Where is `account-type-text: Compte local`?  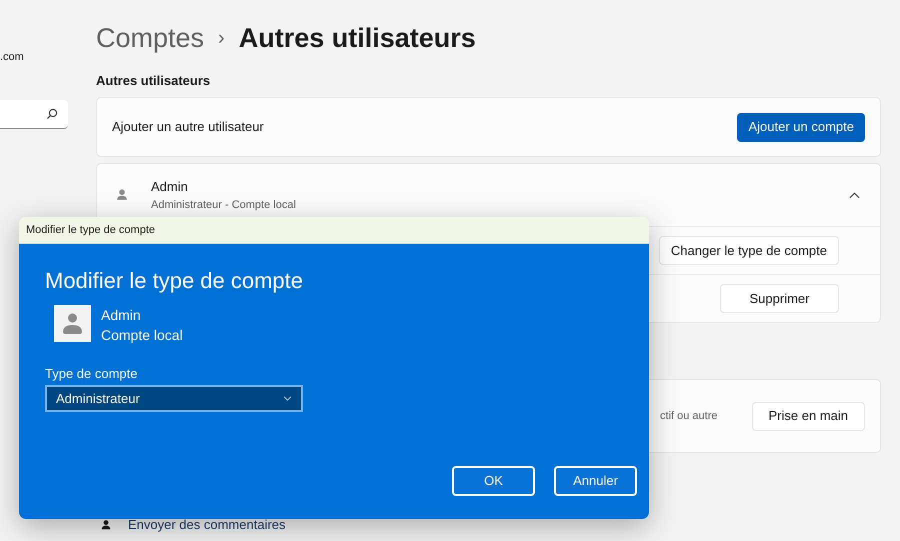 account-type-text: Compte local is located at coordinates (142, 335).